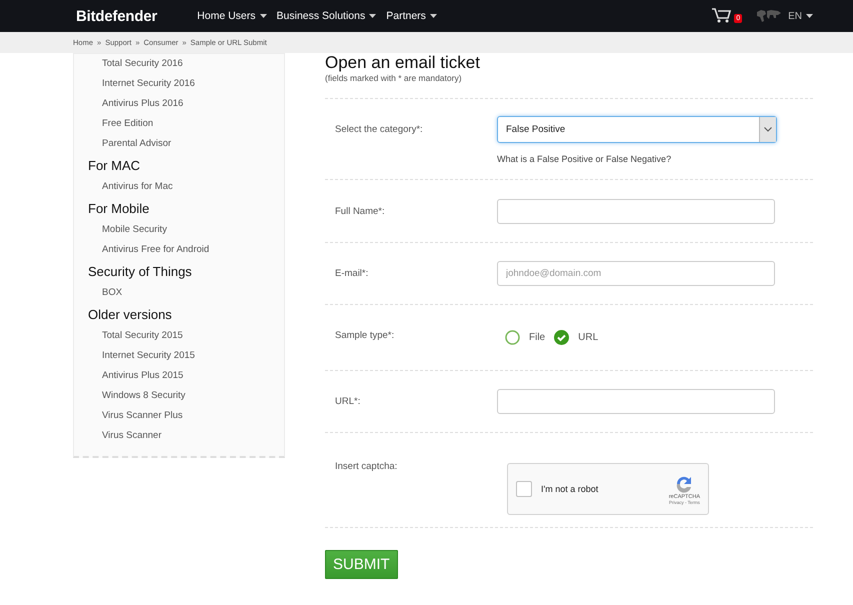 The height and width of the screenshot is (605, 853). I want to click on form-note: (fields marked with * are mandatory), so click(394, 78).